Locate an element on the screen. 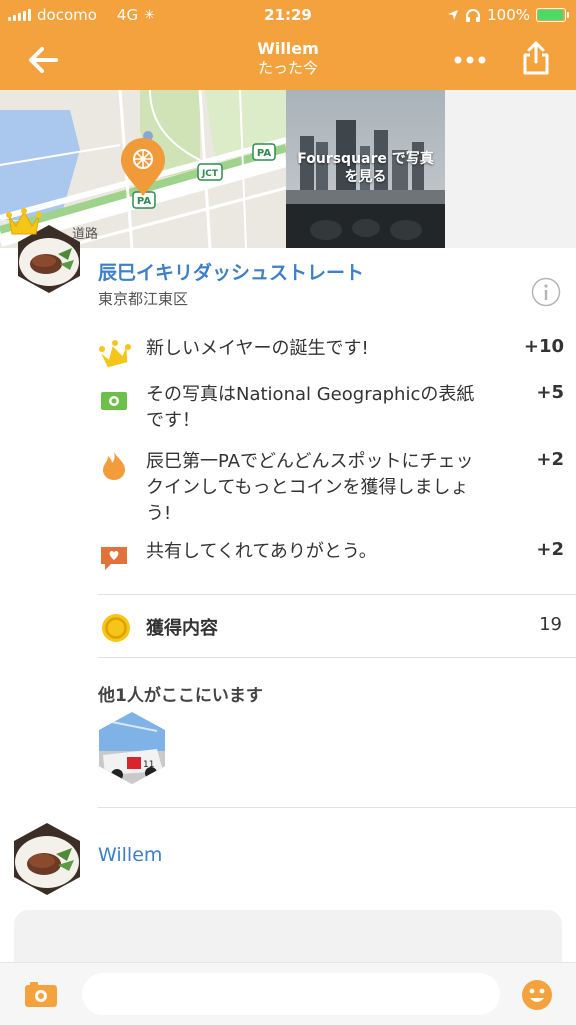 This screenshot has width=576, height=1025. mayor-crown-icon is located at coordinates (24, 221).